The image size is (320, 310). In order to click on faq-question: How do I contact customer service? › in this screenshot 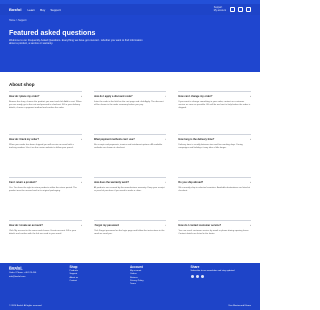, I will do `click(214, 225)`.